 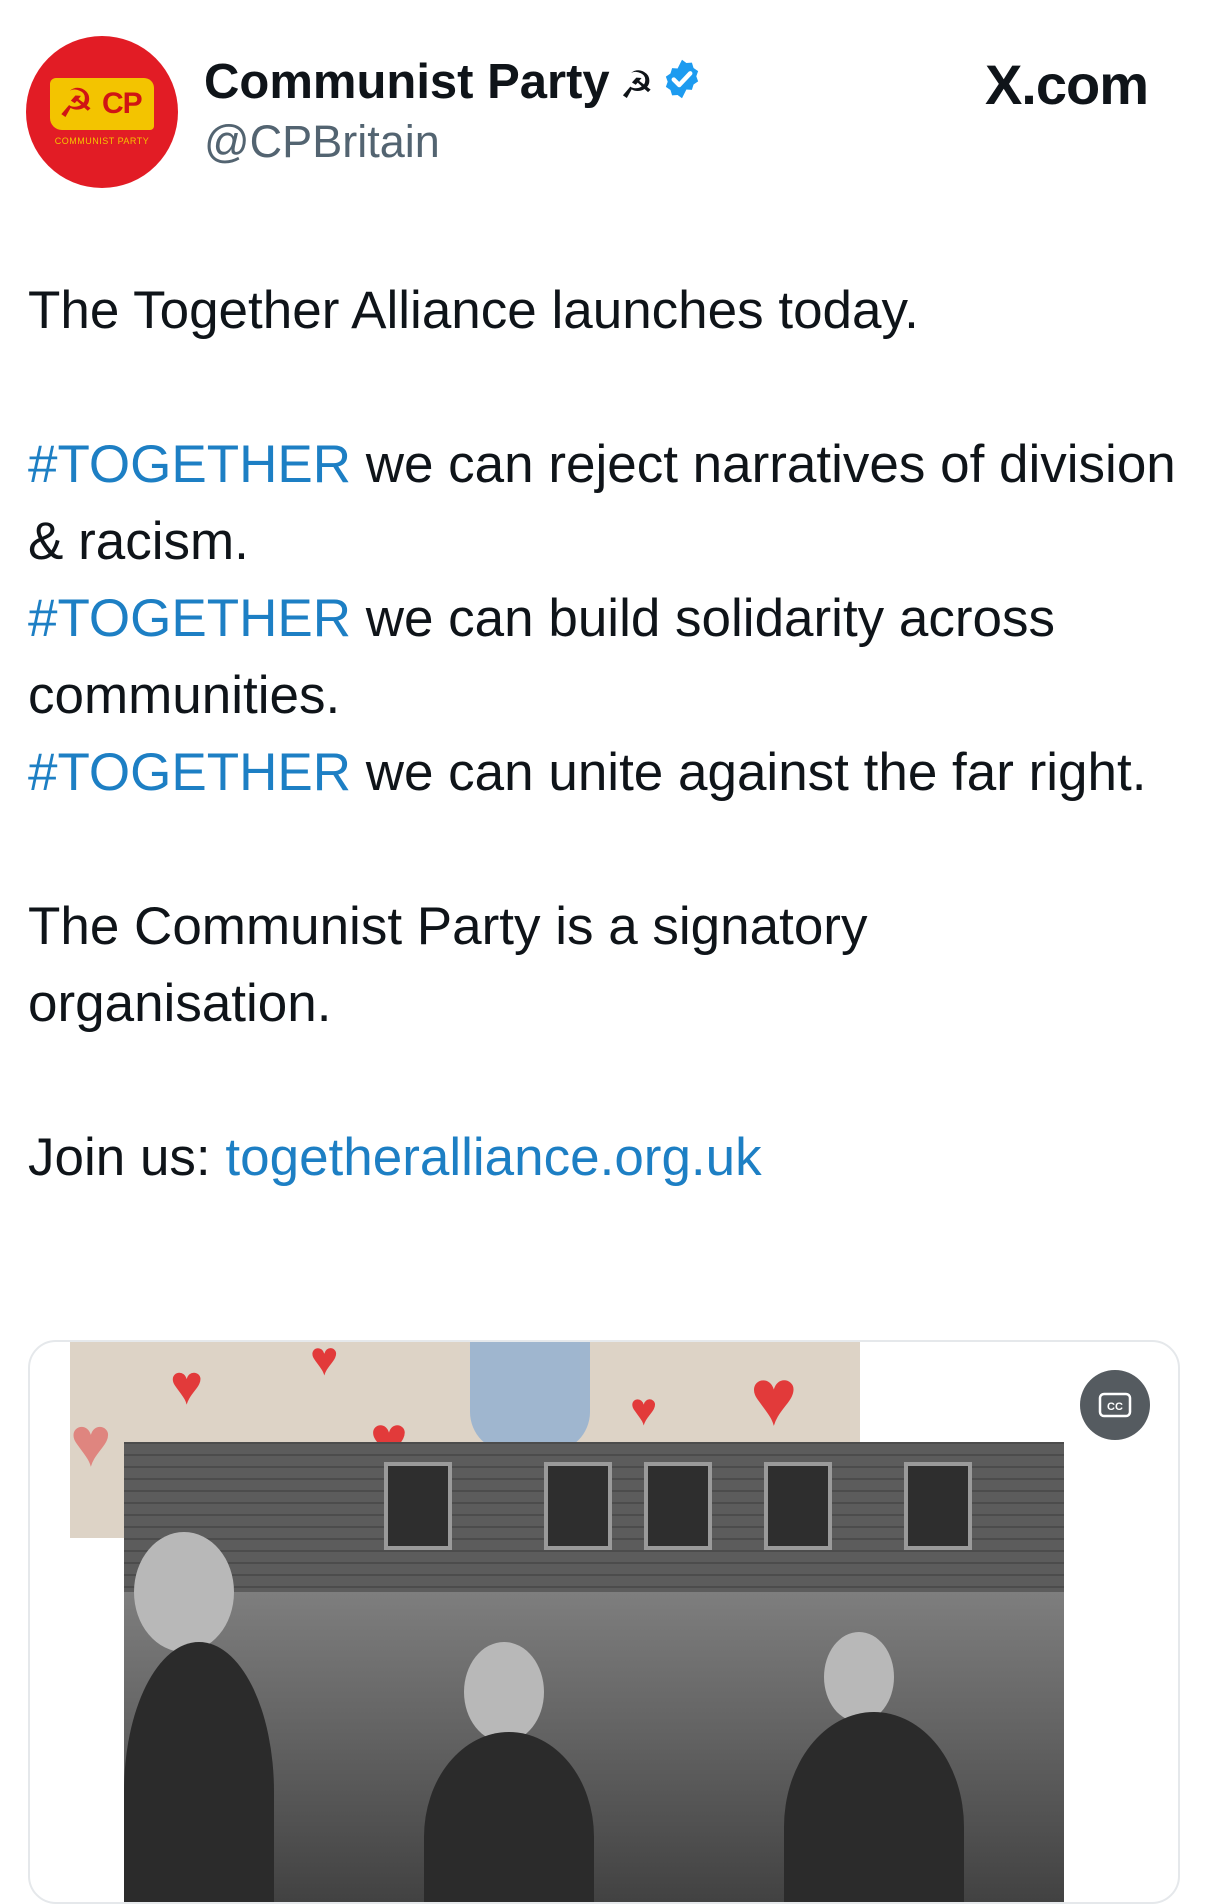 I want to click on source-label: X.com, so click(x=1066, y=84).